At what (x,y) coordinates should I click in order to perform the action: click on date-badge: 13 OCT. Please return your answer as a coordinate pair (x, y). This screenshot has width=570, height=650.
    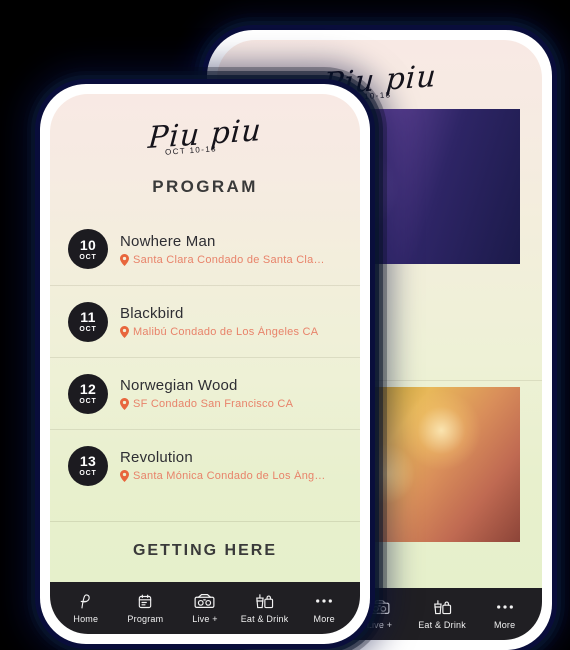
    Looking at the image, I should click on (88, 465).